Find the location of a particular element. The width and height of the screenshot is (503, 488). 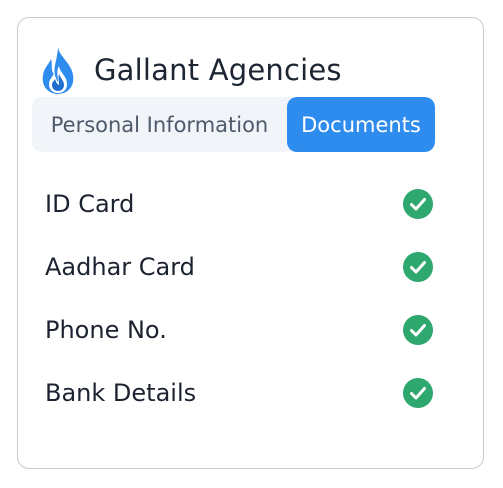

document-item-phone-no: Phone No. is located at coordinates (240, 329).